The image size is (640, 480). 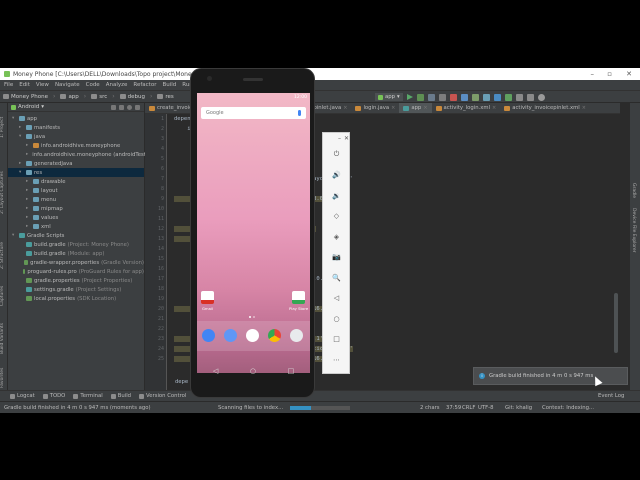 What do you see at coordinates (129, 107) in the screenshot?
I see `gear-icon` at bounding box center [129, 107].